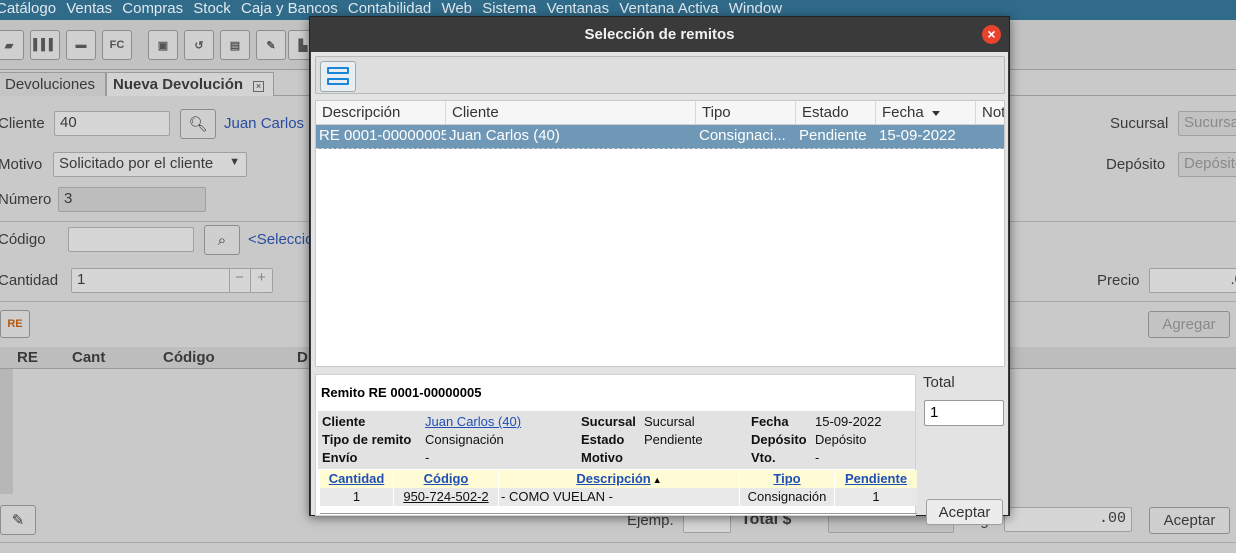 This screenshot has height=553, width=1236. What do you see at coordinates (302, 357) in the screenshot?
I see `column-descripcion: D` at bounding box center [302, 357].